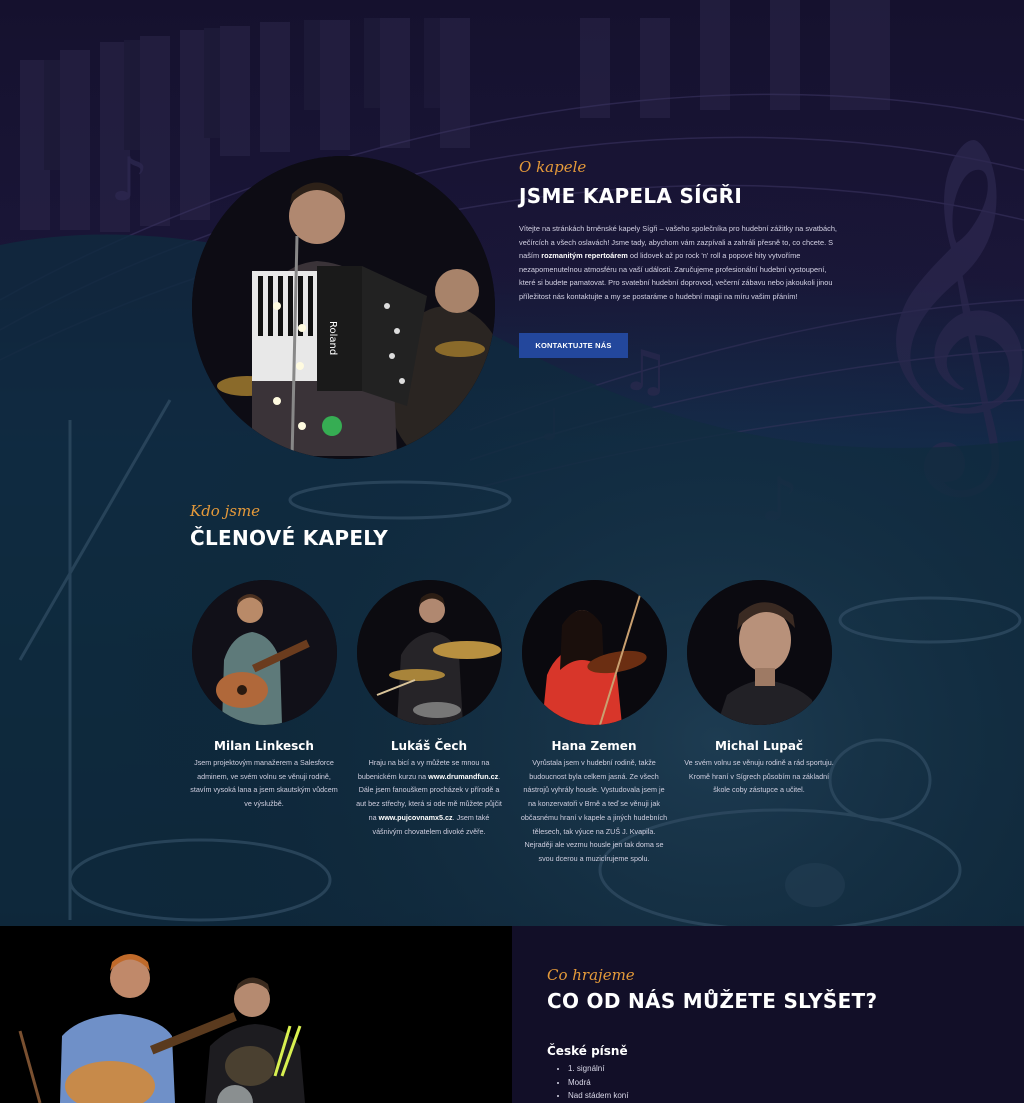  I want to click on list-item: Modrá, so click(598, 1083).